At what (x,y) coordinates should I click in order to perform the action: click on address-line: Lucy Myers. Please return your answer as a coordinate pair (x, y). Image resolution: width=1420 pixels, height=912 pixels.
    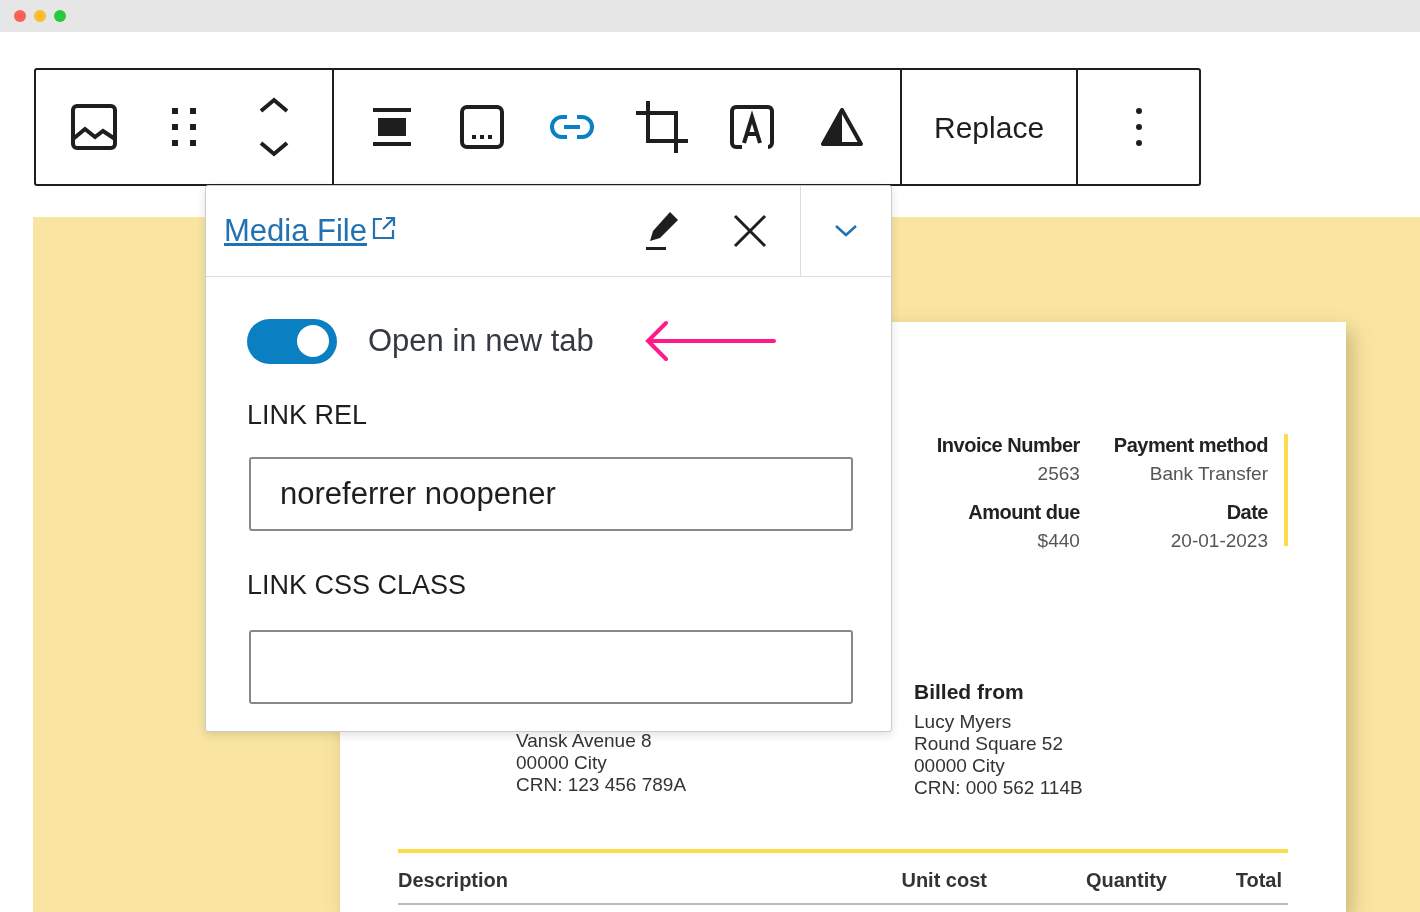
    Looking at the image, I should click on (963, 722).